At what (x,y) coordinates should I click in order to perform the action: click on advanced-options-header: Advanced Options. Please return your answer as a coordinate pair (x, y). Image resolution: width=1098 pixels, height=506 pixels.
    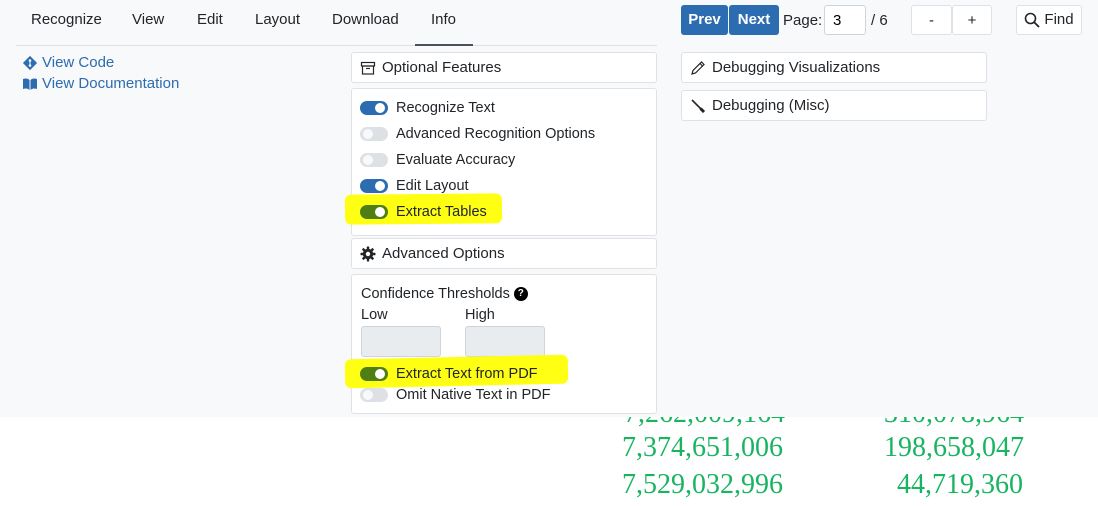
    Looking at the image, I should click on (504, 253).